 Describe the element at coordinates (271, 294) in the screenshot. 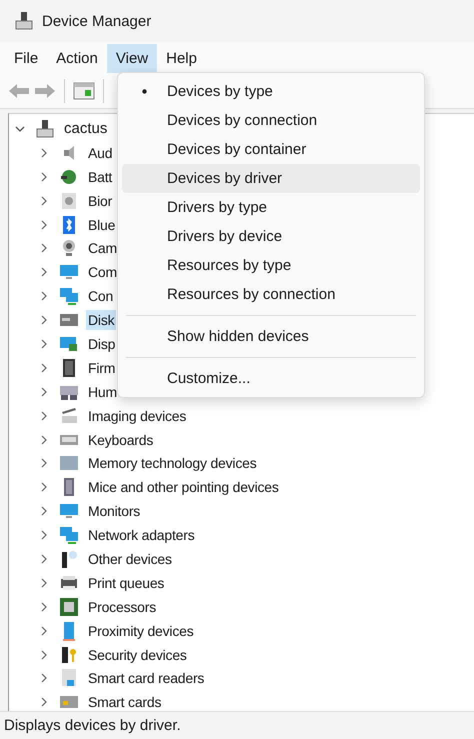

I see `menu-item: Resources by connection` at that location.